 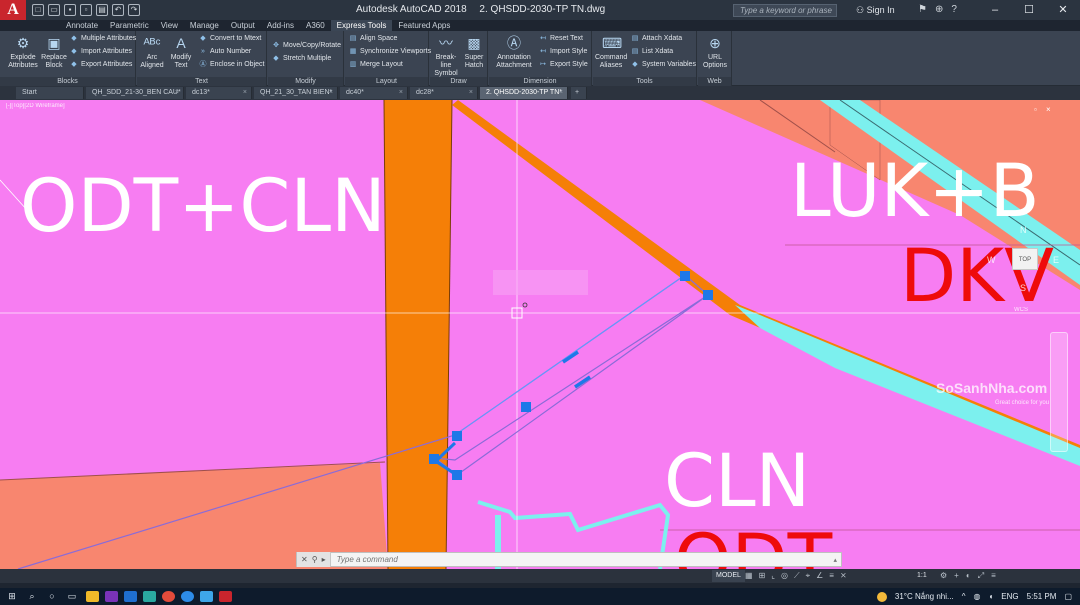 What do you see at coordinates (206, 596) in the screenshot?
I see `zalo-icon` at bounding box center [206, 596].